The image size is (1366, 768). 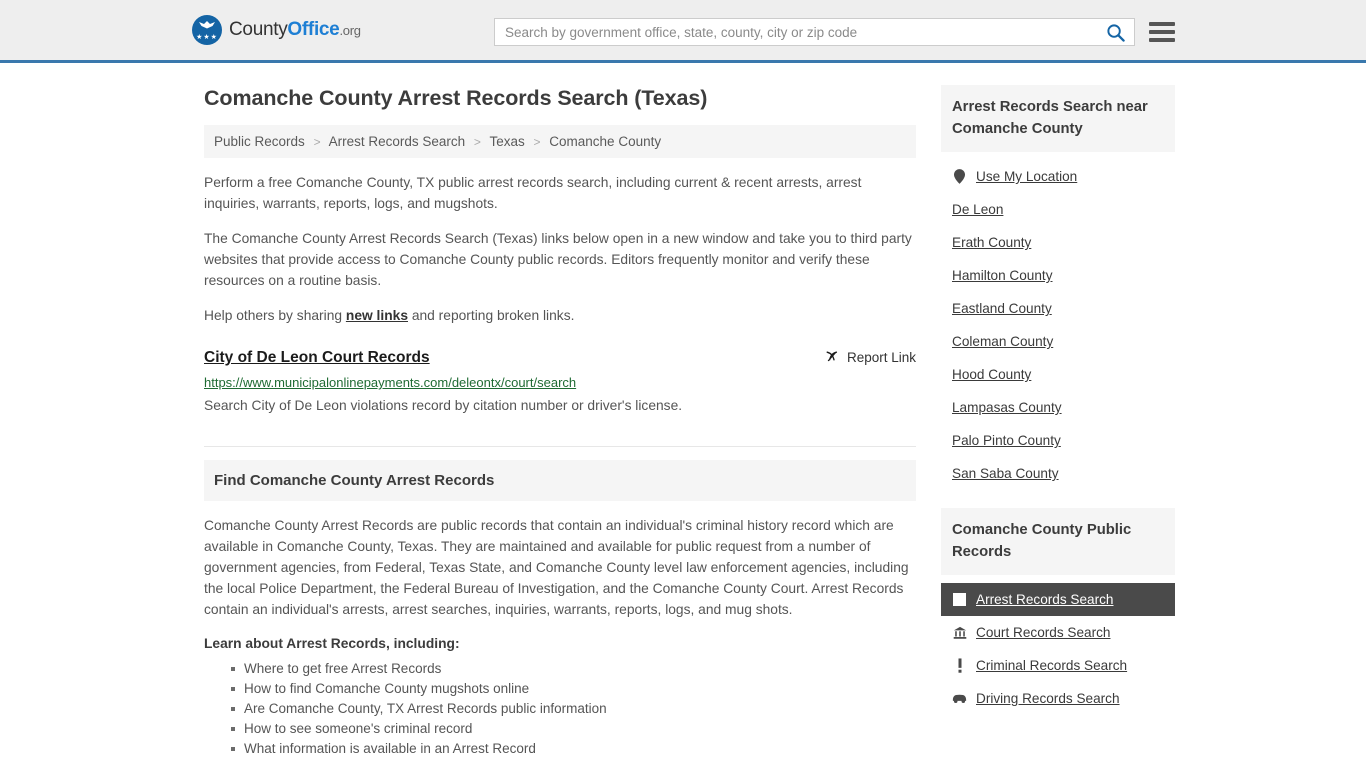 I want to click on help-text-before: Help others by sharing, so click(x=275, y=315).